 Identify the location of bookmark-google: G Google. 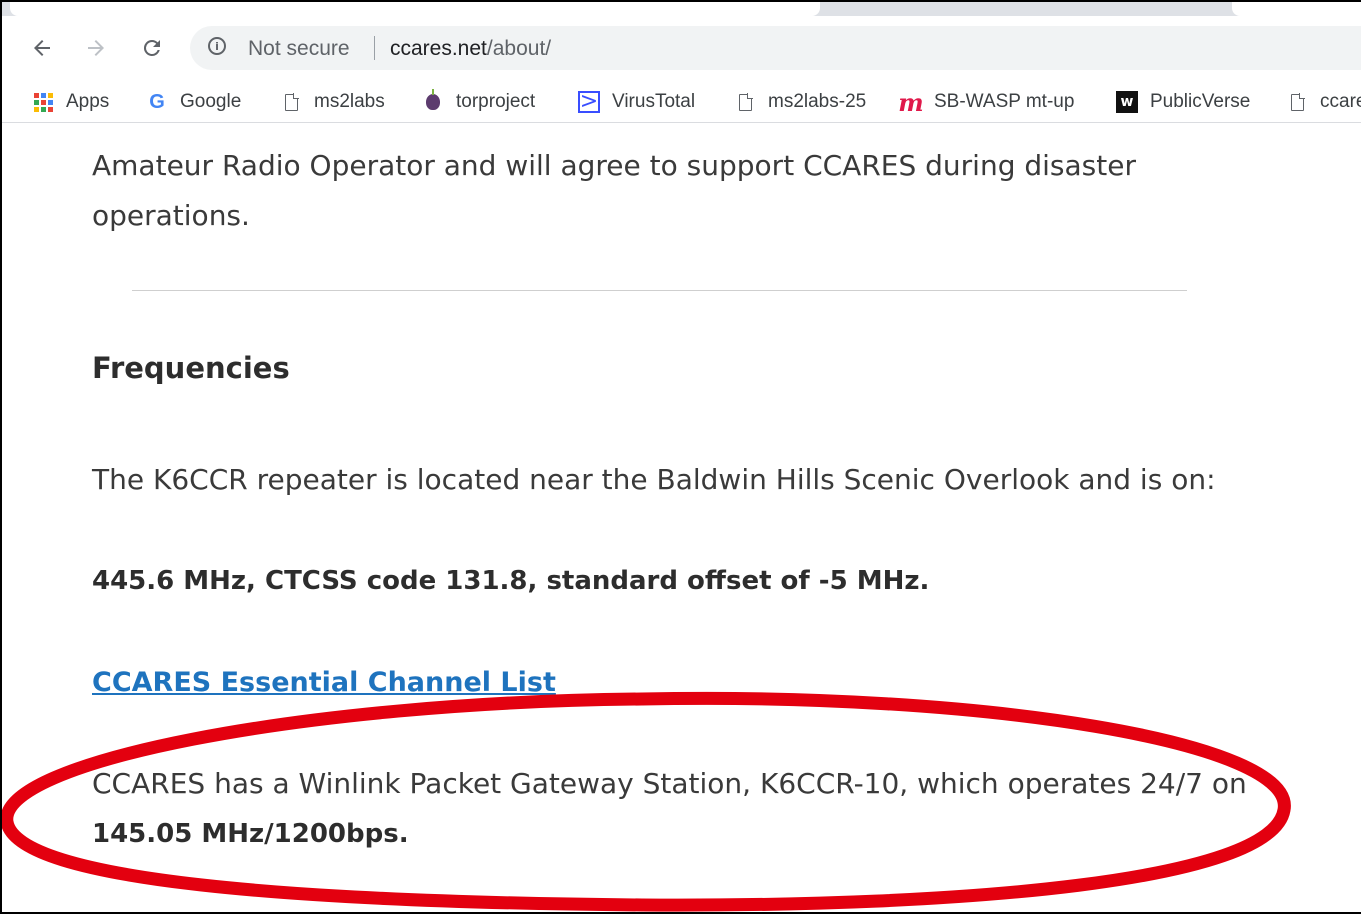
(193, 102).